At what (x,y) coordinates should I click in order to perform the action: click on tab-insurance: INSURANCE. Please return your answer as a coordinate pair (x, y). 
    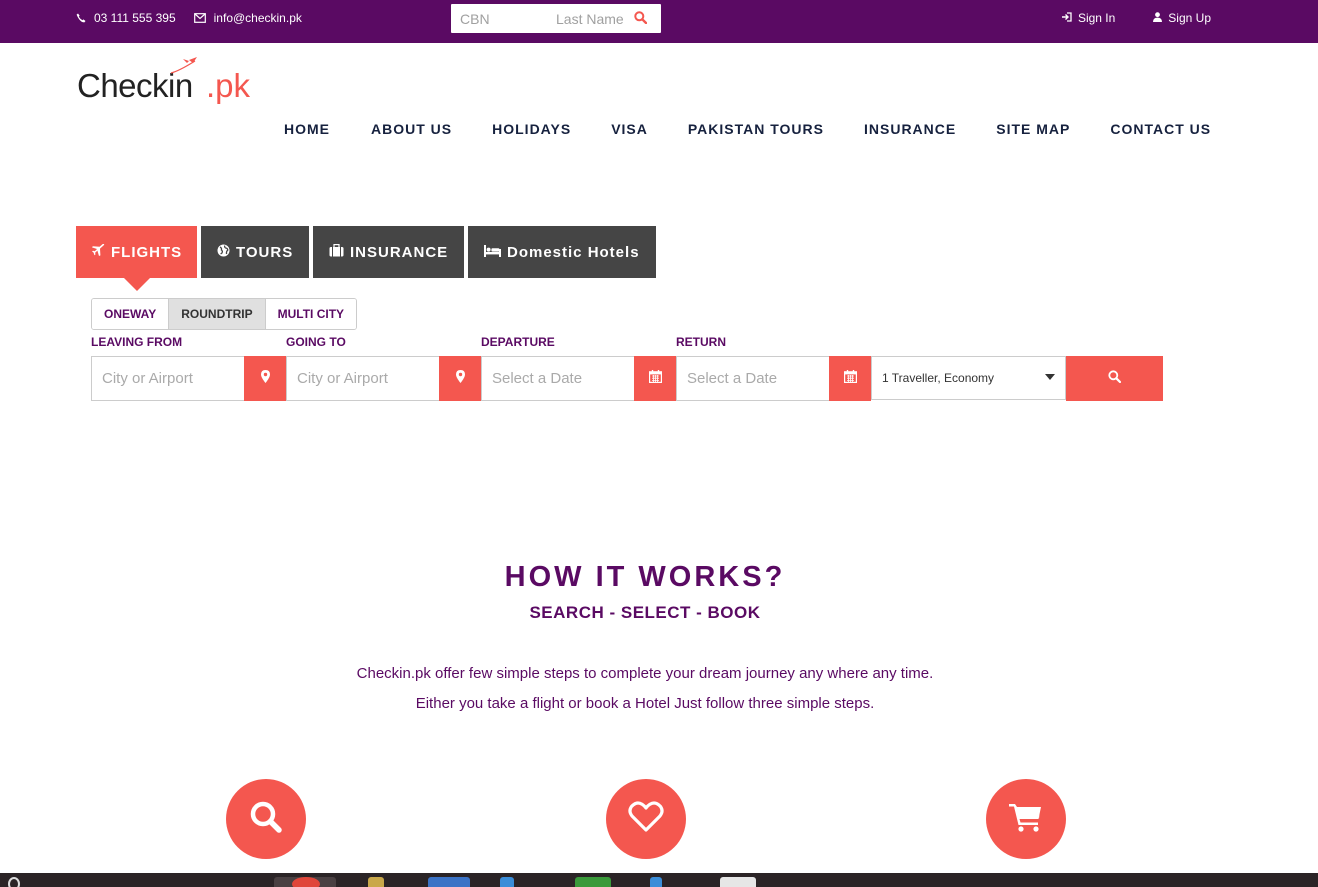
    Looking at the image, I should click on (388, 252).